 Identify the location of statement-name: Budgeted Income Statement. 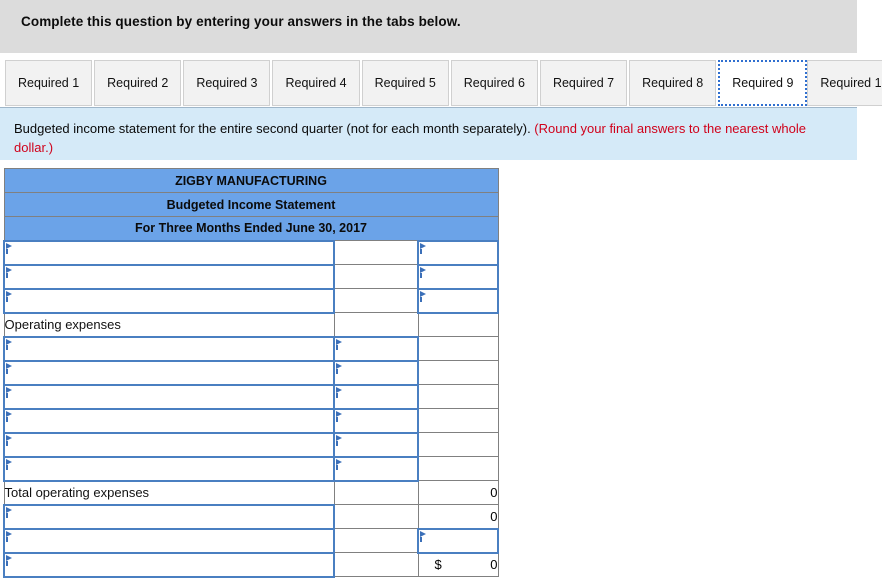
(251, 204).